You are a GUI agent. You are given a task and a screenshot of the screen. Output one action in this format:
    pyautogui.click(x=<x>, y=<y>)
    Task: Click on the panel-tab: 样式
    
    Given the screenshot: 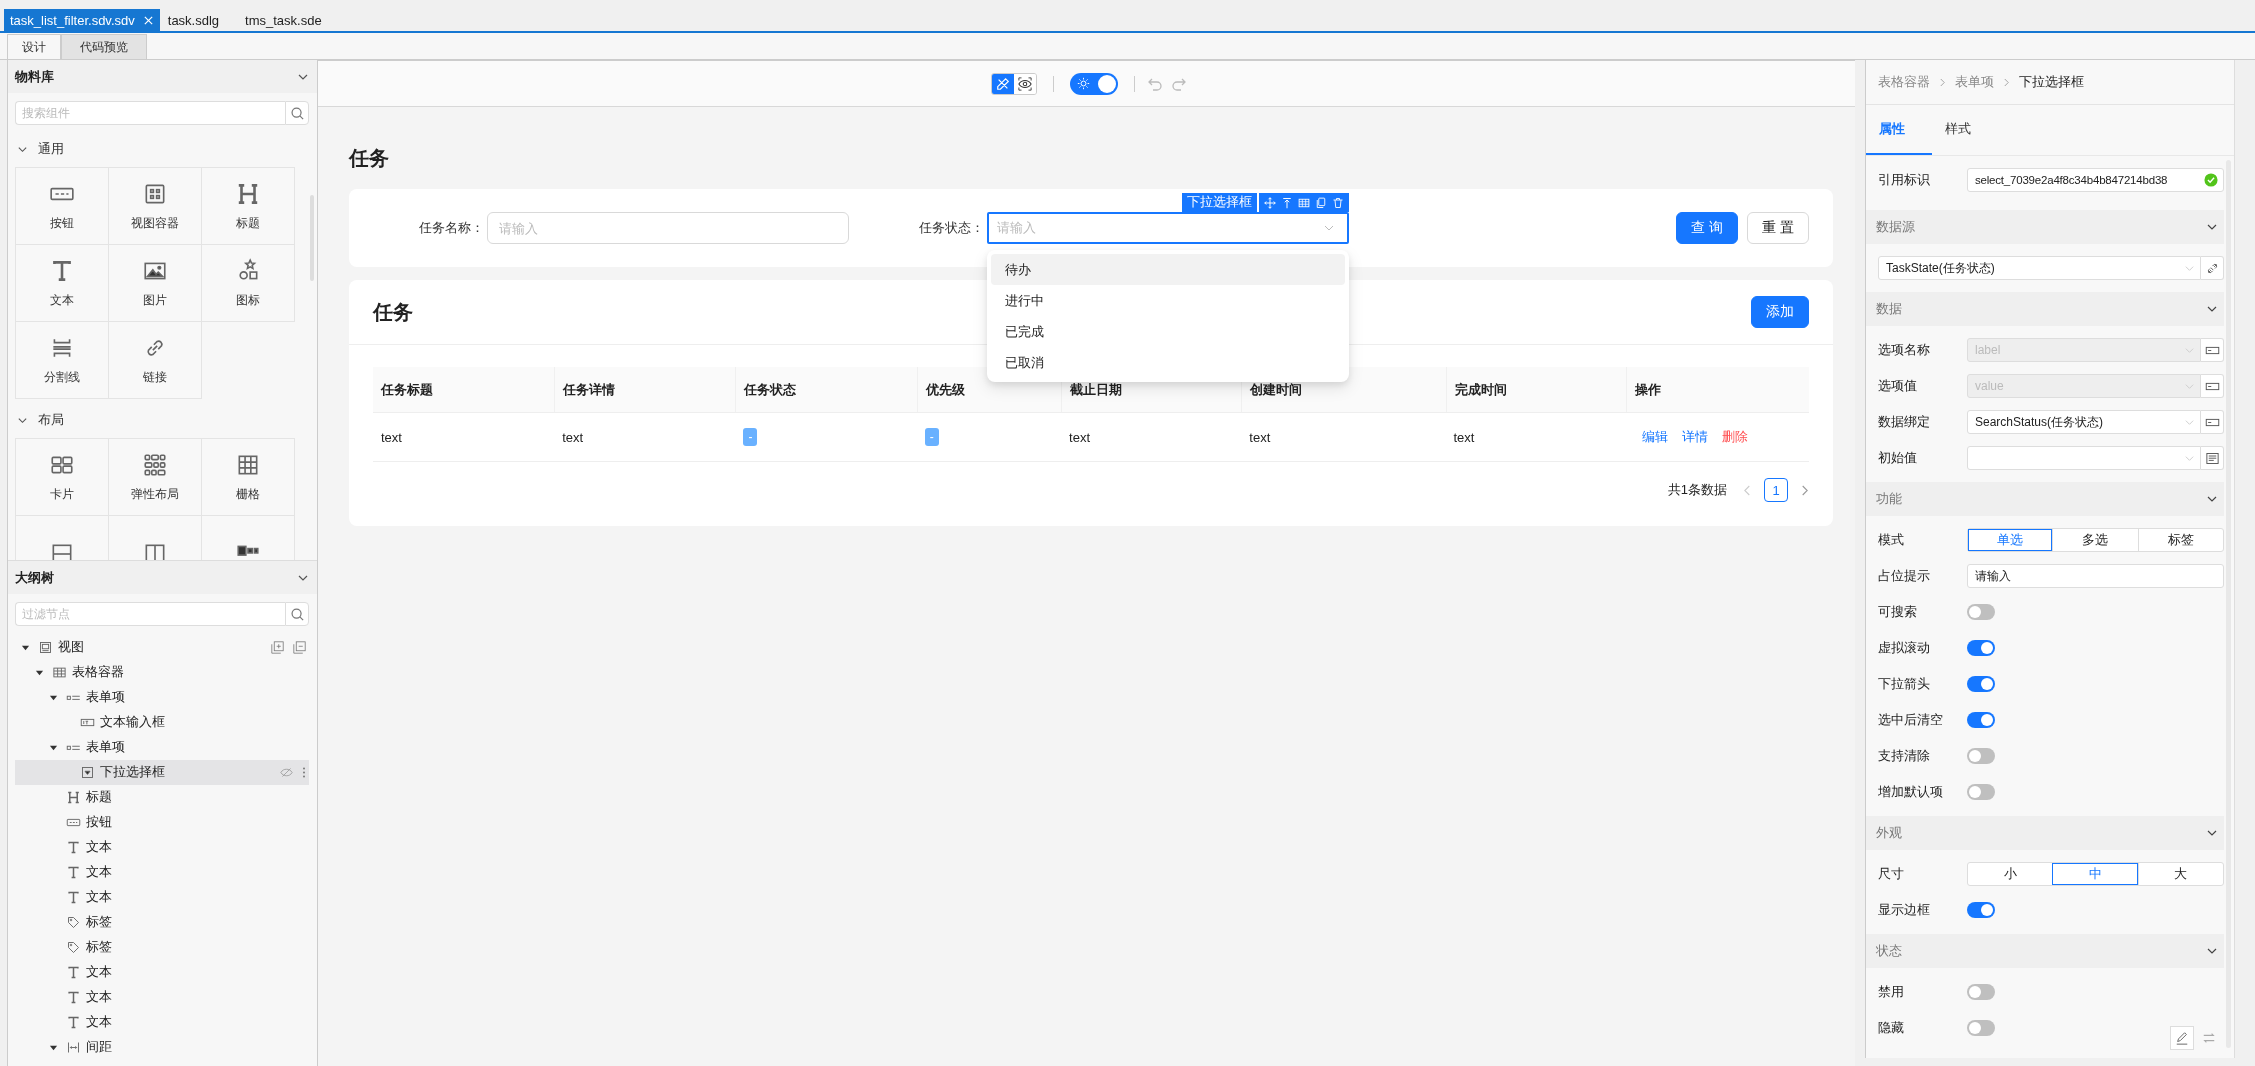 What is the action you would take?
    pyautogui.click(x=1965, y=130)
    